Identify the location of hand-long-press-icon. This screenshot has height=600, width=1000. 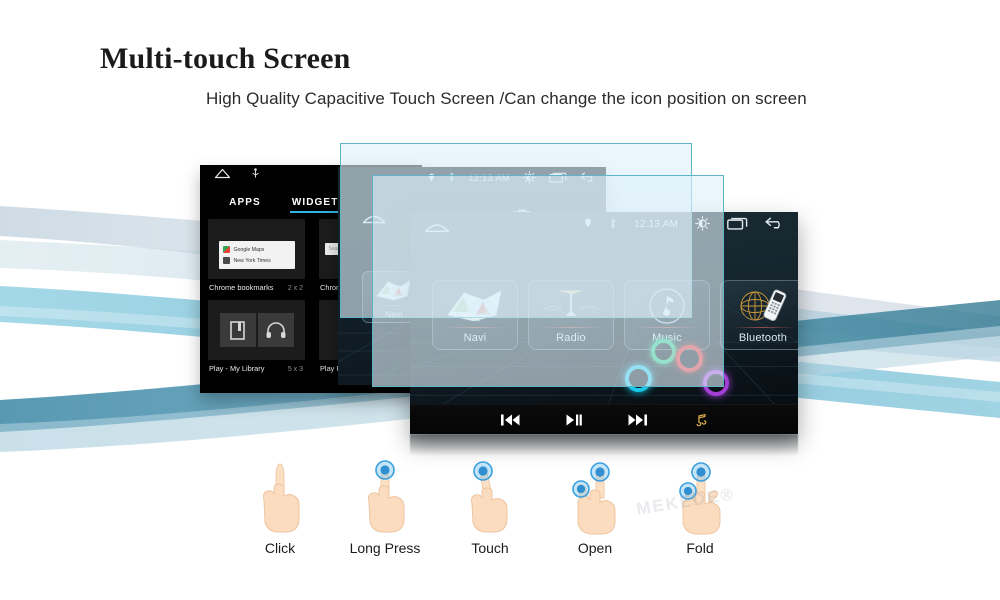
(385, 497).